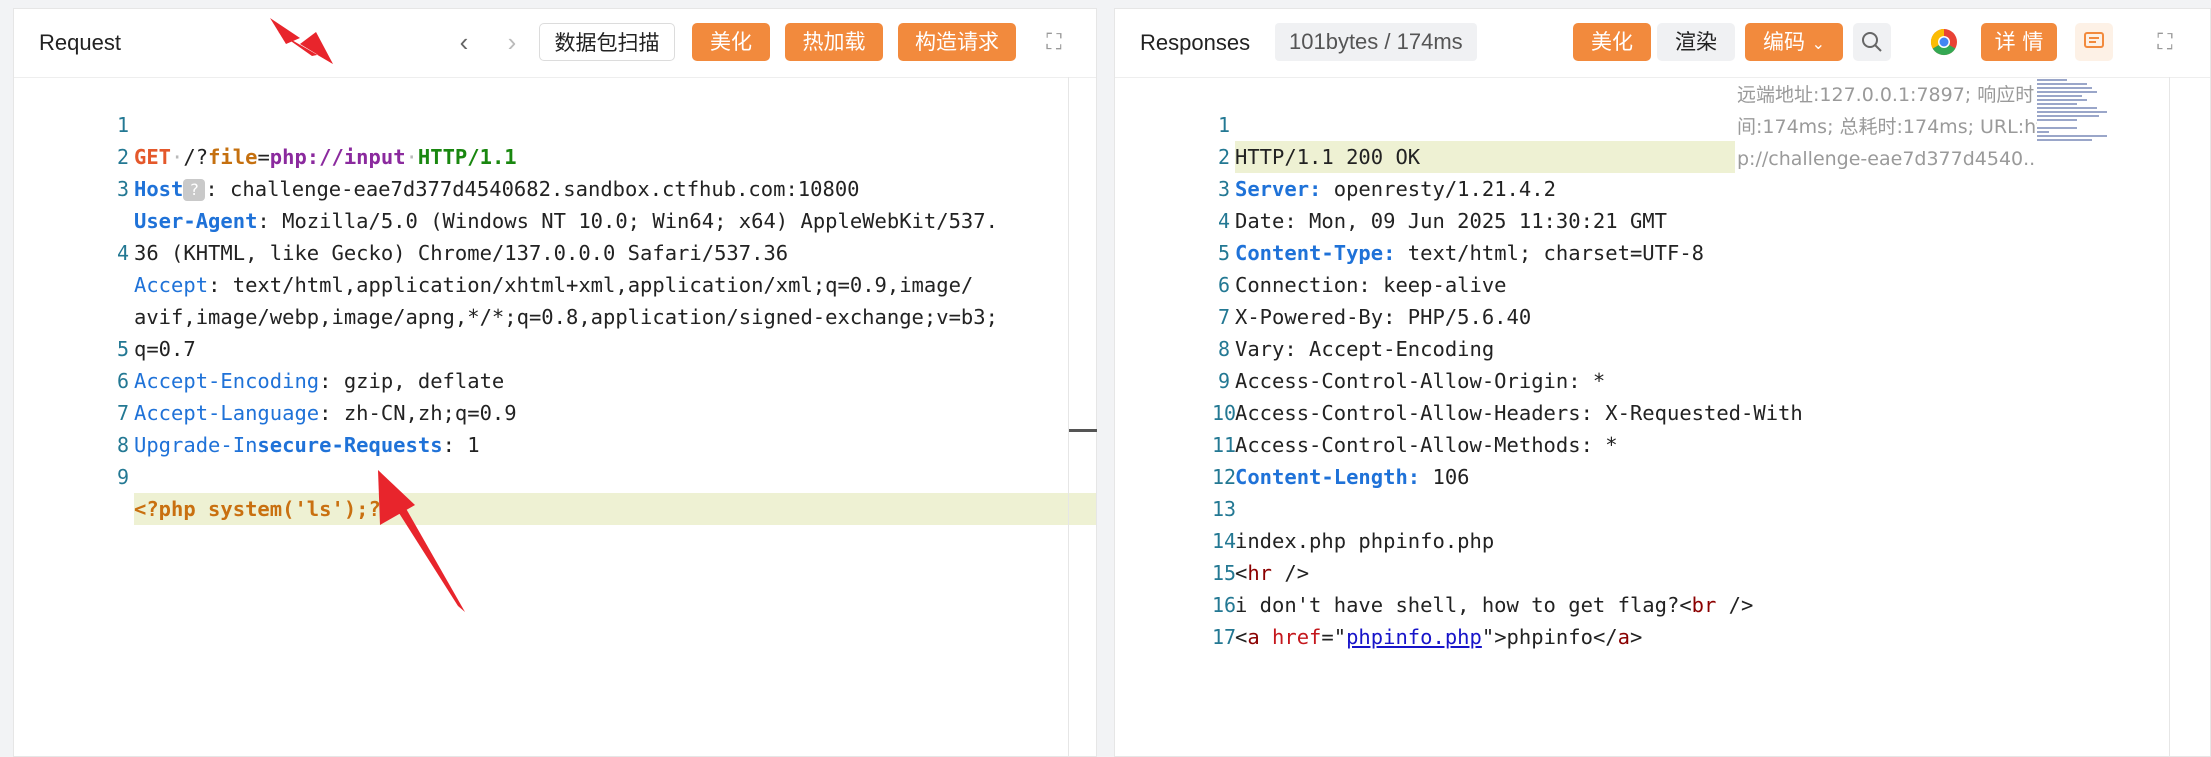 The width and height of the screenshot is (2211, 757). I want to click on annotation-overlay, so click(367, 315).